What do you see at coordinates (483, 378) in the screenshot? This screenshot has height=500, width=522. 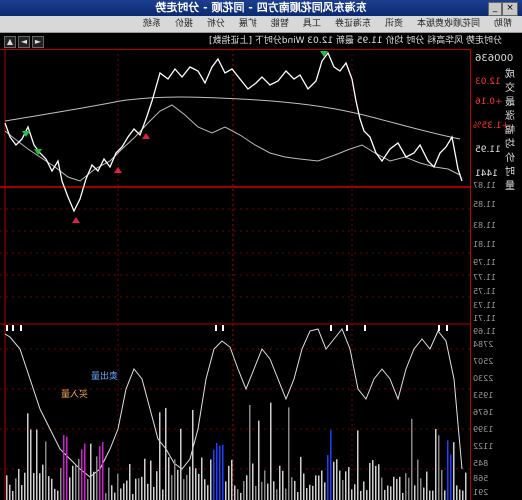 I see `vol-tick: 2230` at bounding box center [483, 378].